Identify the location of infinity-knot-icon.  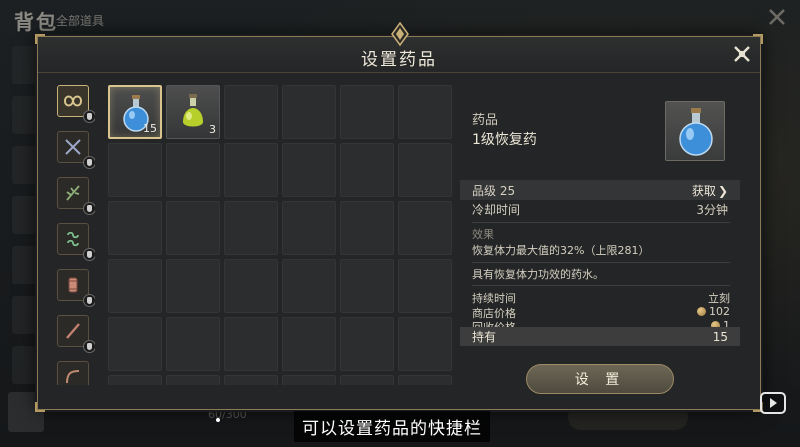
(73, 101).